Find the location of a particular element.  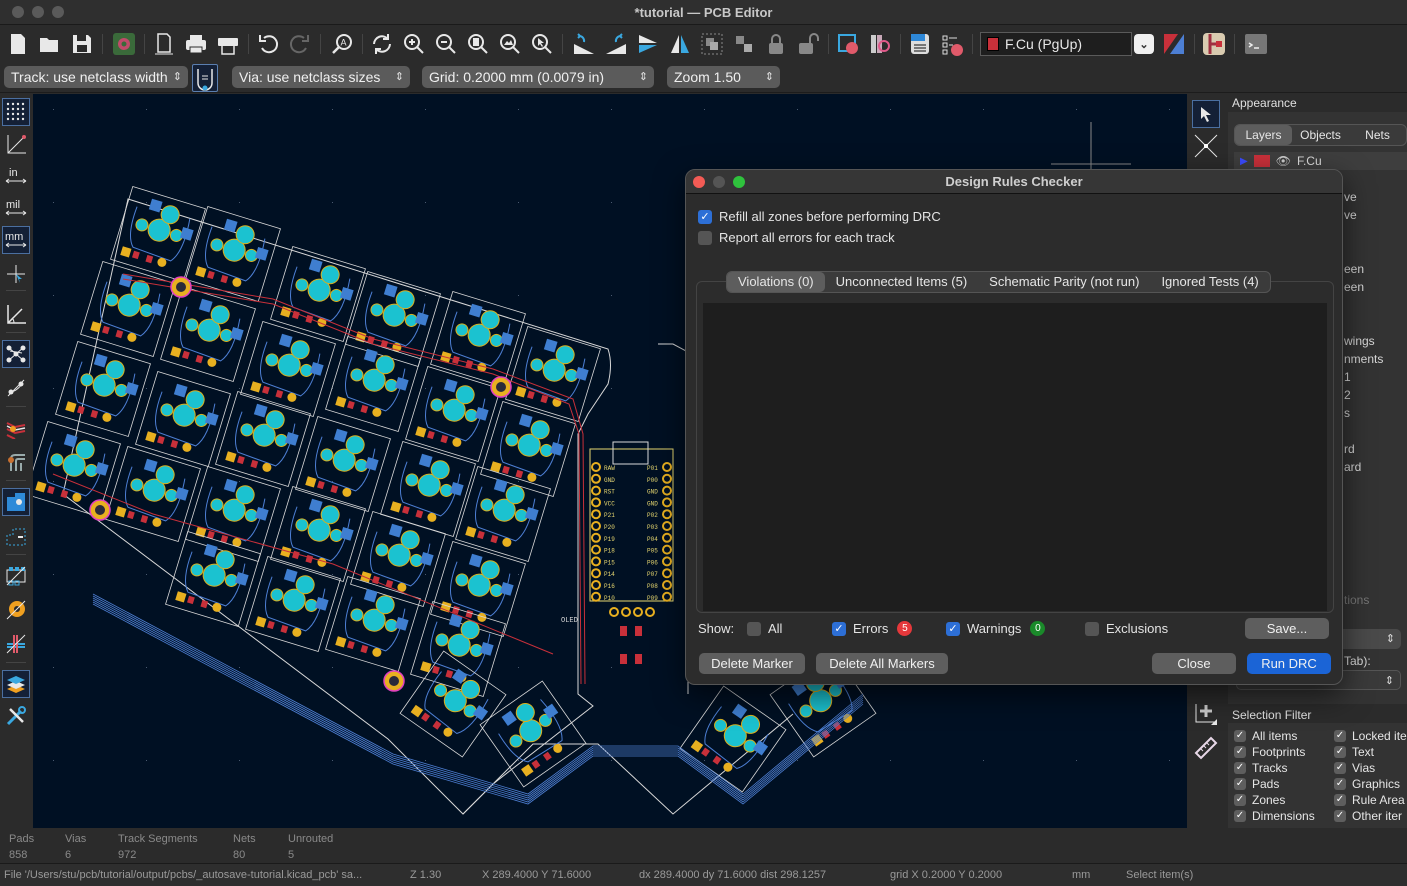

zoom-out-icon is located at coordinates (446, 44).